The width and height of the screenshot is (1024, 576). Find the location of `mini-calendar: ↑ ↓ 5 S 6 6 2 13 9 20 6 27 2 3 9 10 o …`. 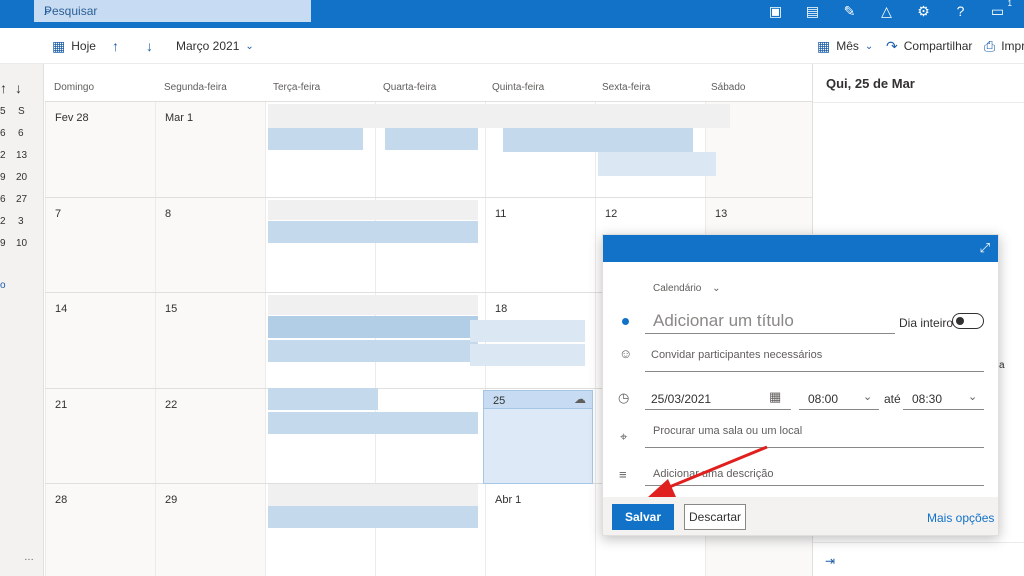

mini-calendar: ↑ ↓ 5 S 6 6 2 13 9 20 6 27 2 3 9 10 o … is located at coordinates (22, 320).